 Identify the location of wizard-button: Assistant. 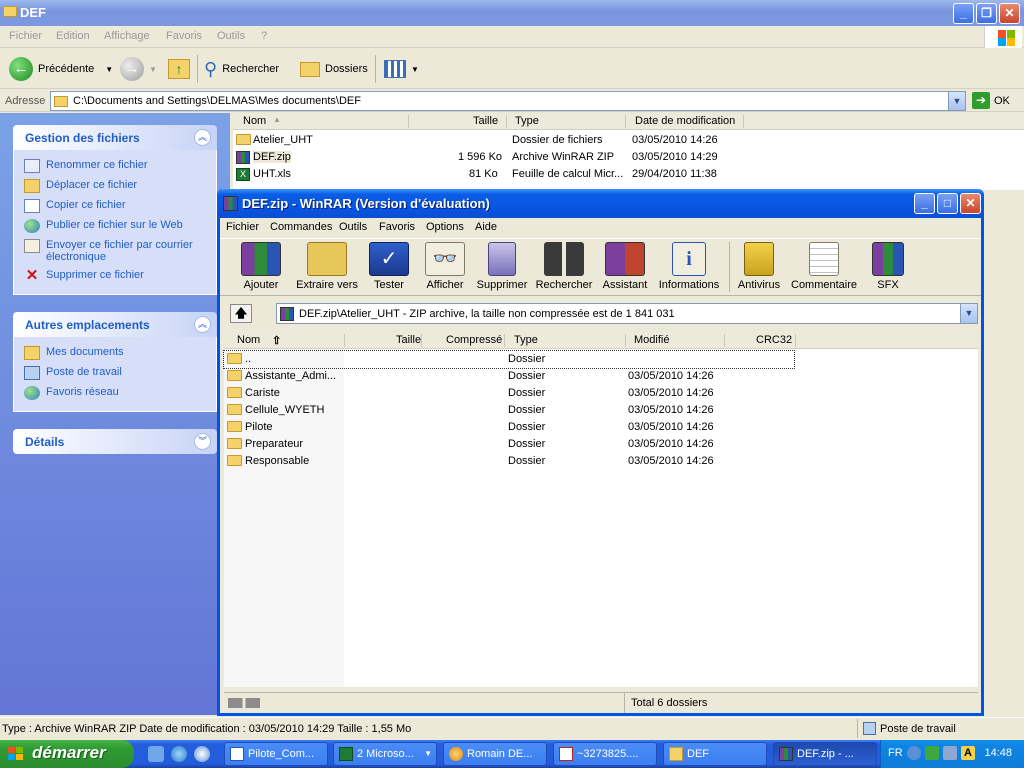
(625, 266).